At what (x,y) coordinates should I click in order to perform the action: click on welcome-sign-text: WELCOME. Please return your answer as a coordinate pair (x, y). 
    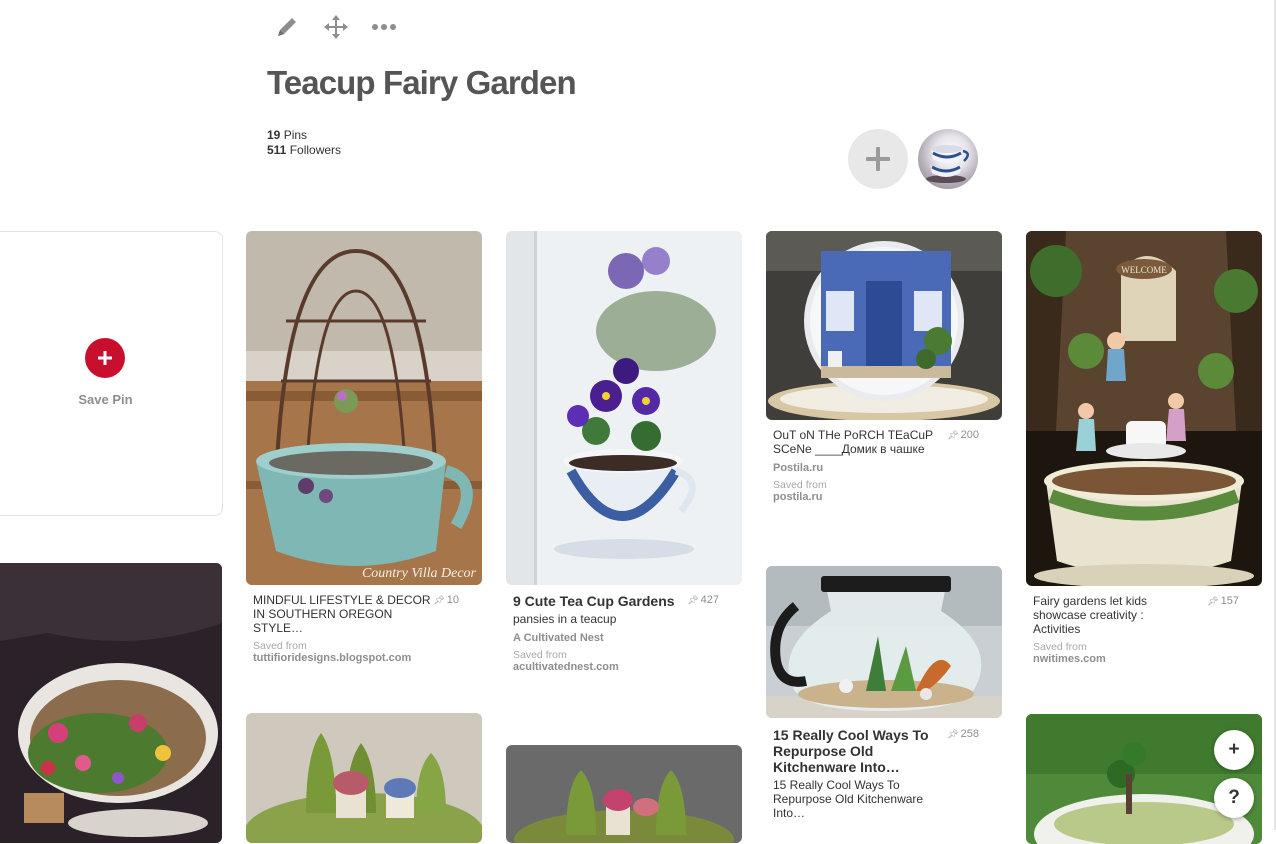
    Looking at the image, I should click on (1144, 270).